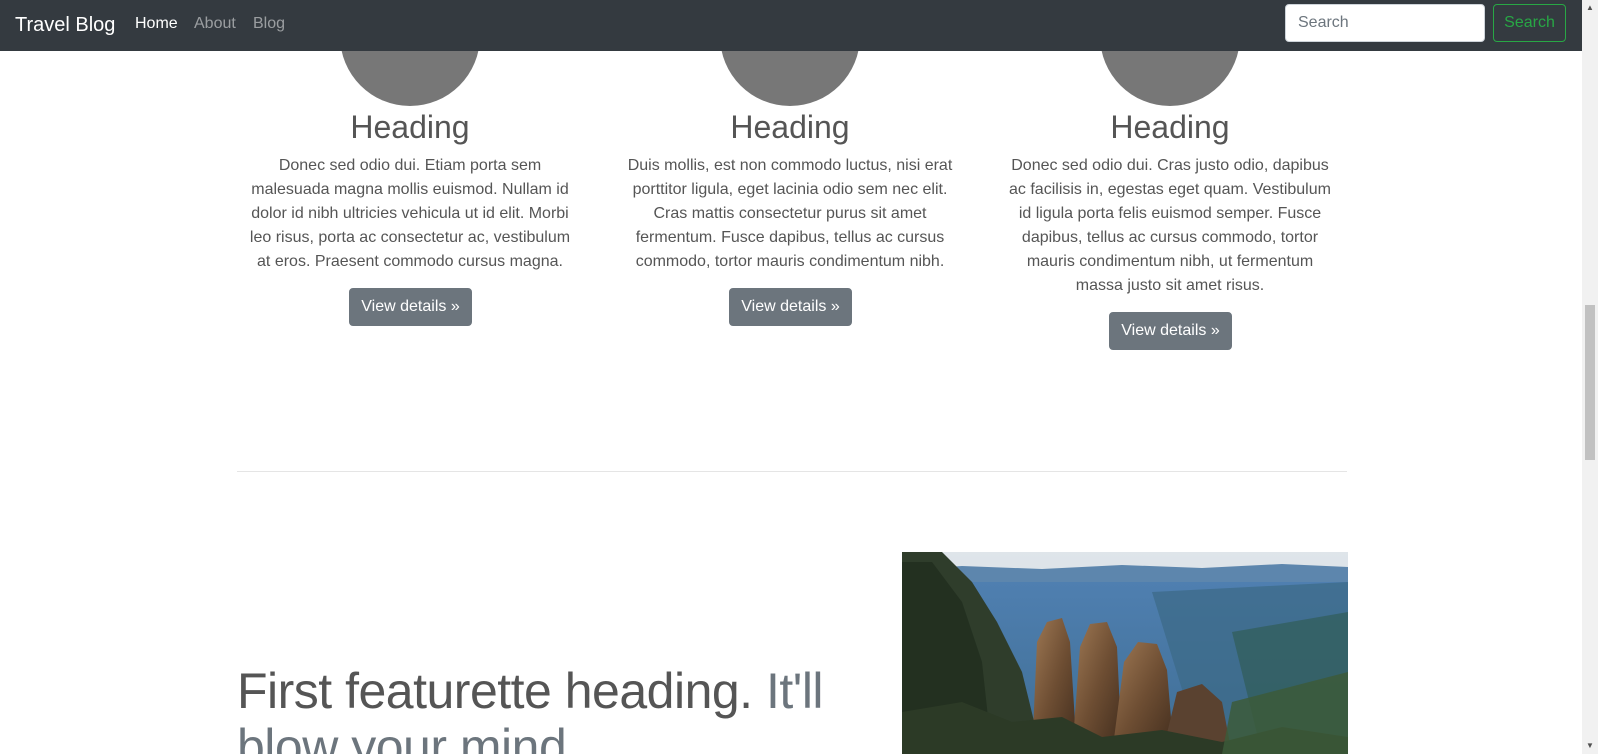  I want to click on featurette-image, so click(1125, 653).